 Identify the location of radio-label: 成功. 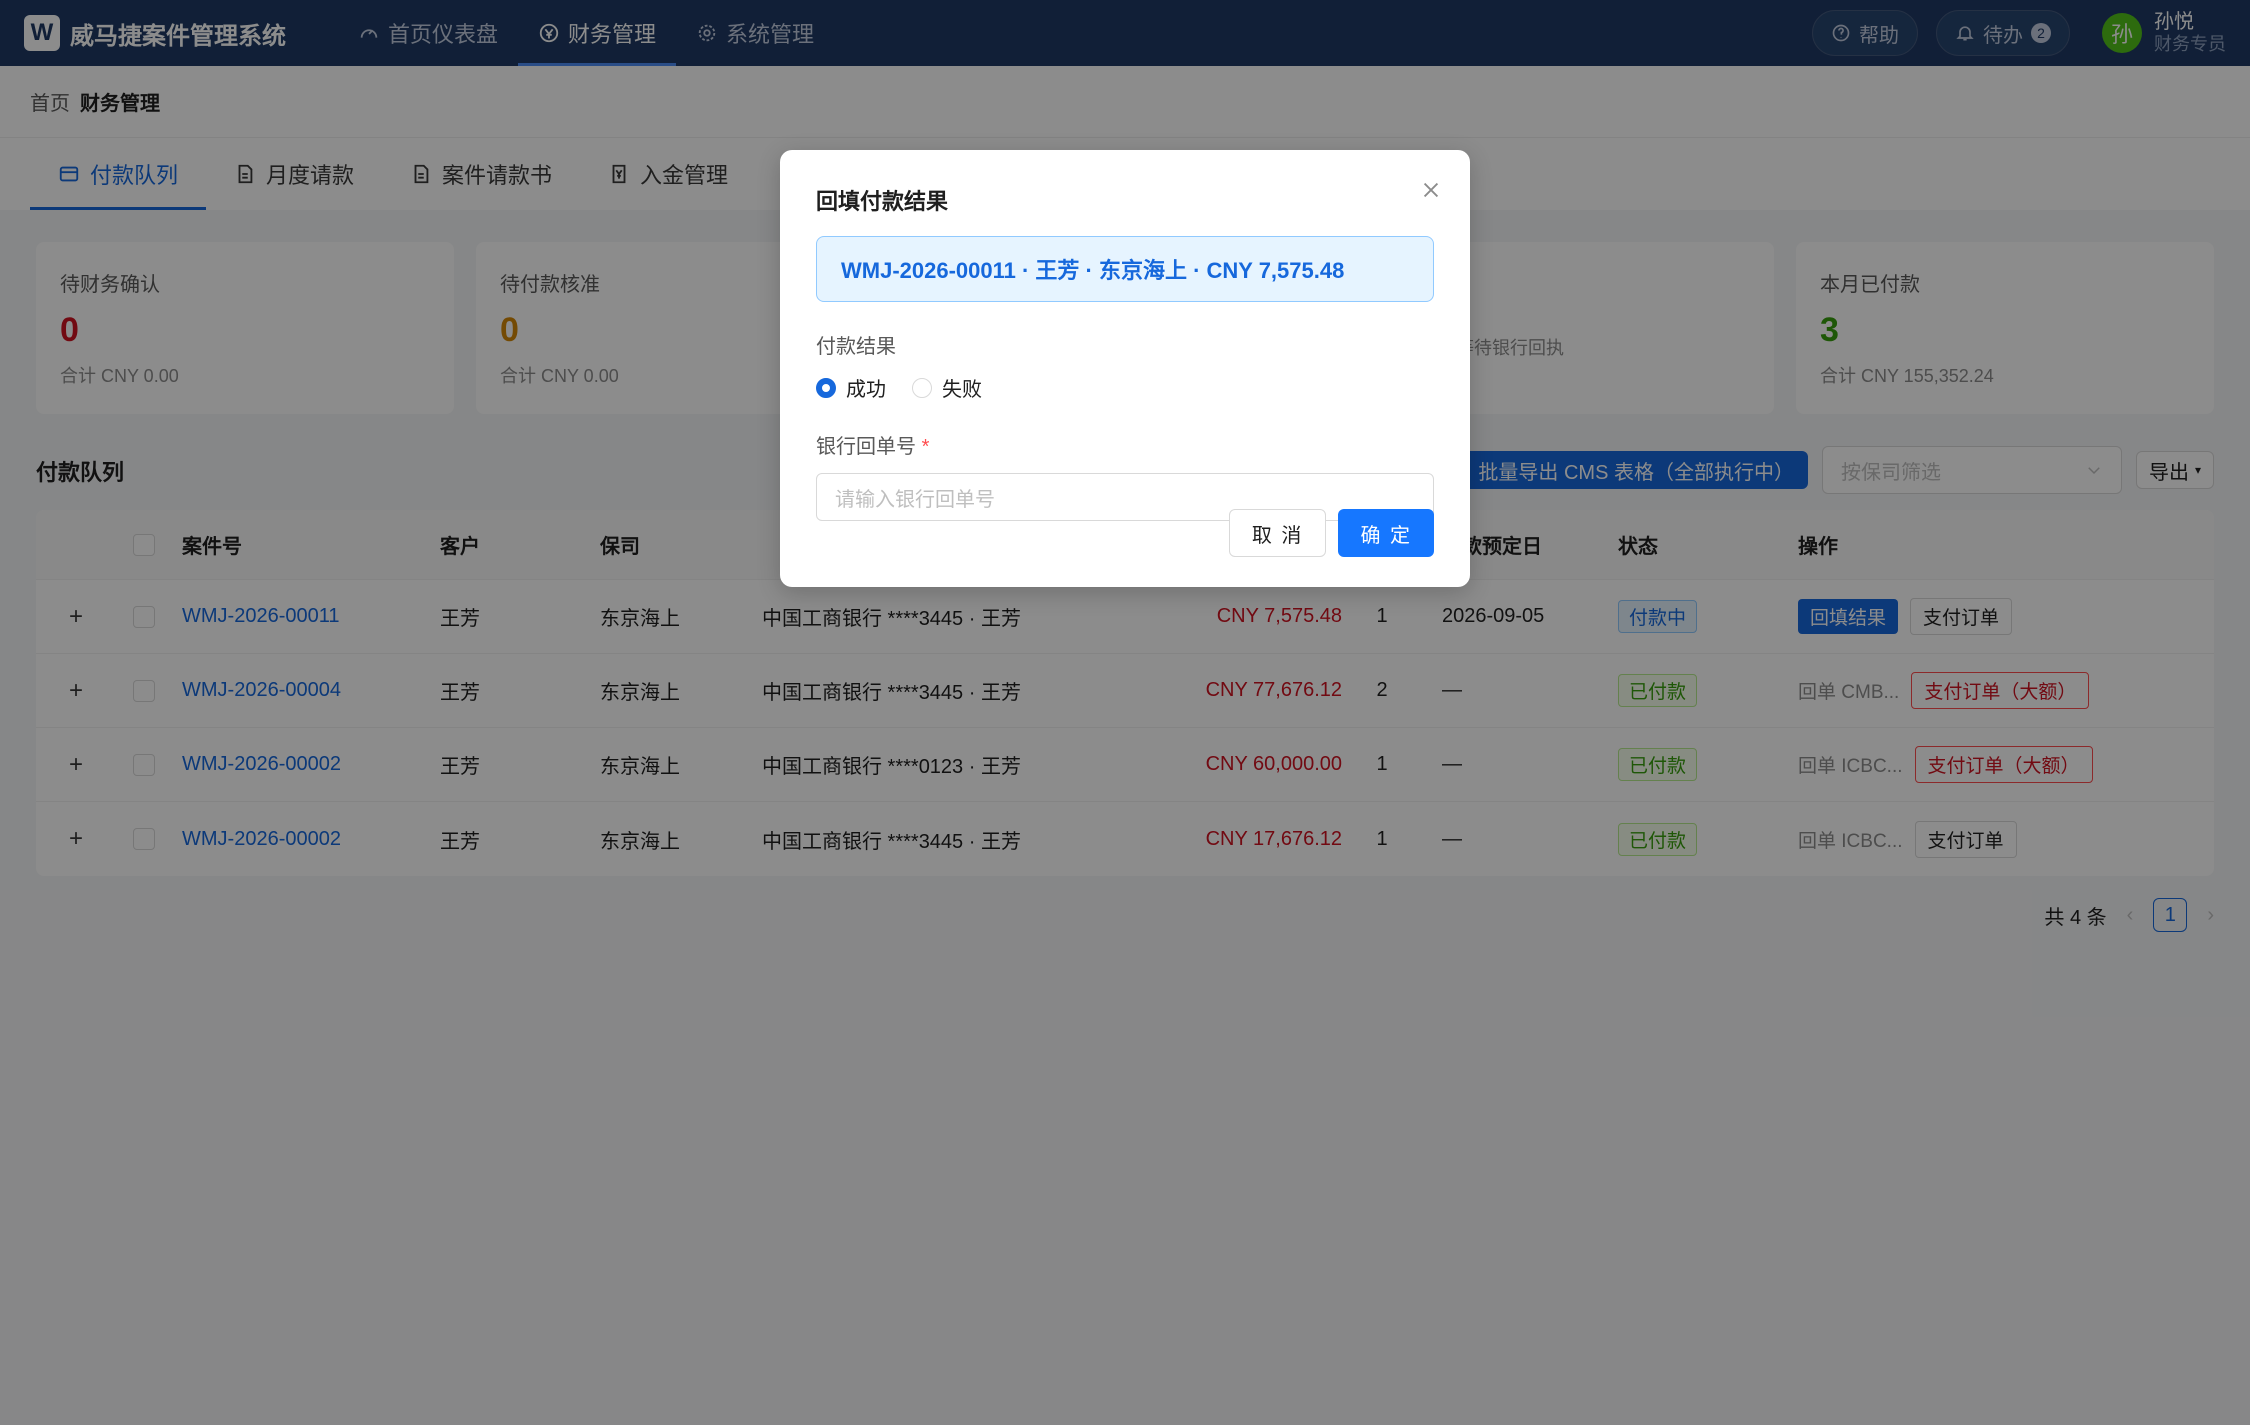
(866, 390).